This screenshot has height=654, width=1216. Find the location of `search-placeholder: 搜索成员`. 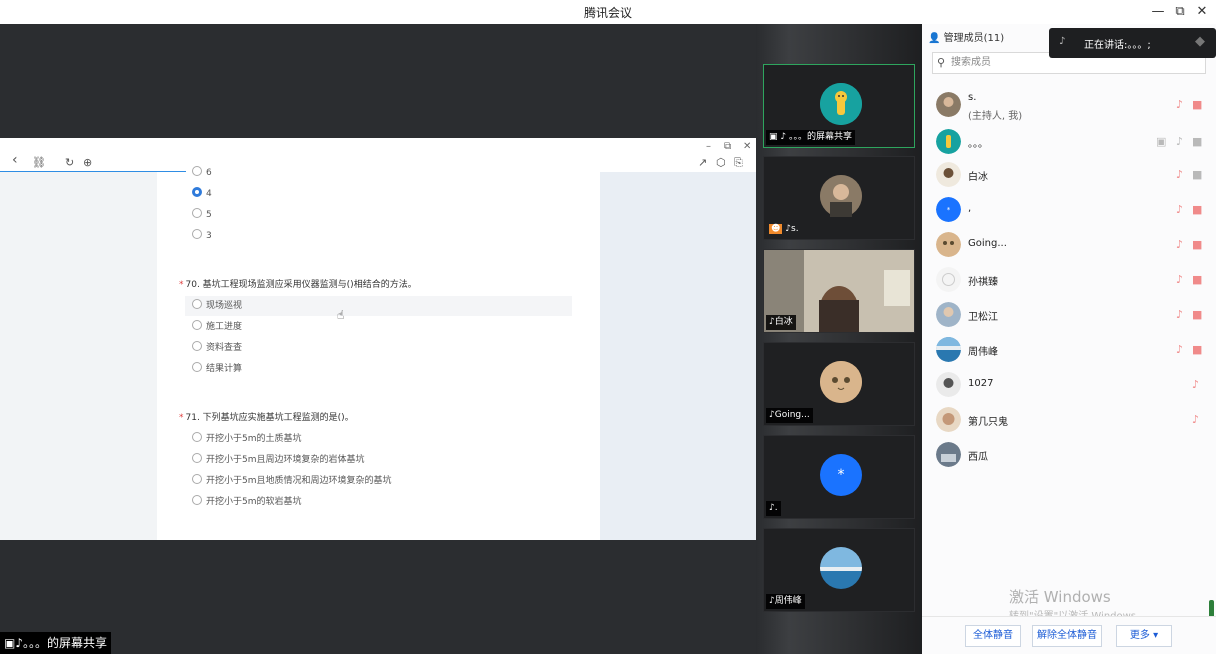

search-placeholder: 搜索成员 is located at coordinates (971, 62).